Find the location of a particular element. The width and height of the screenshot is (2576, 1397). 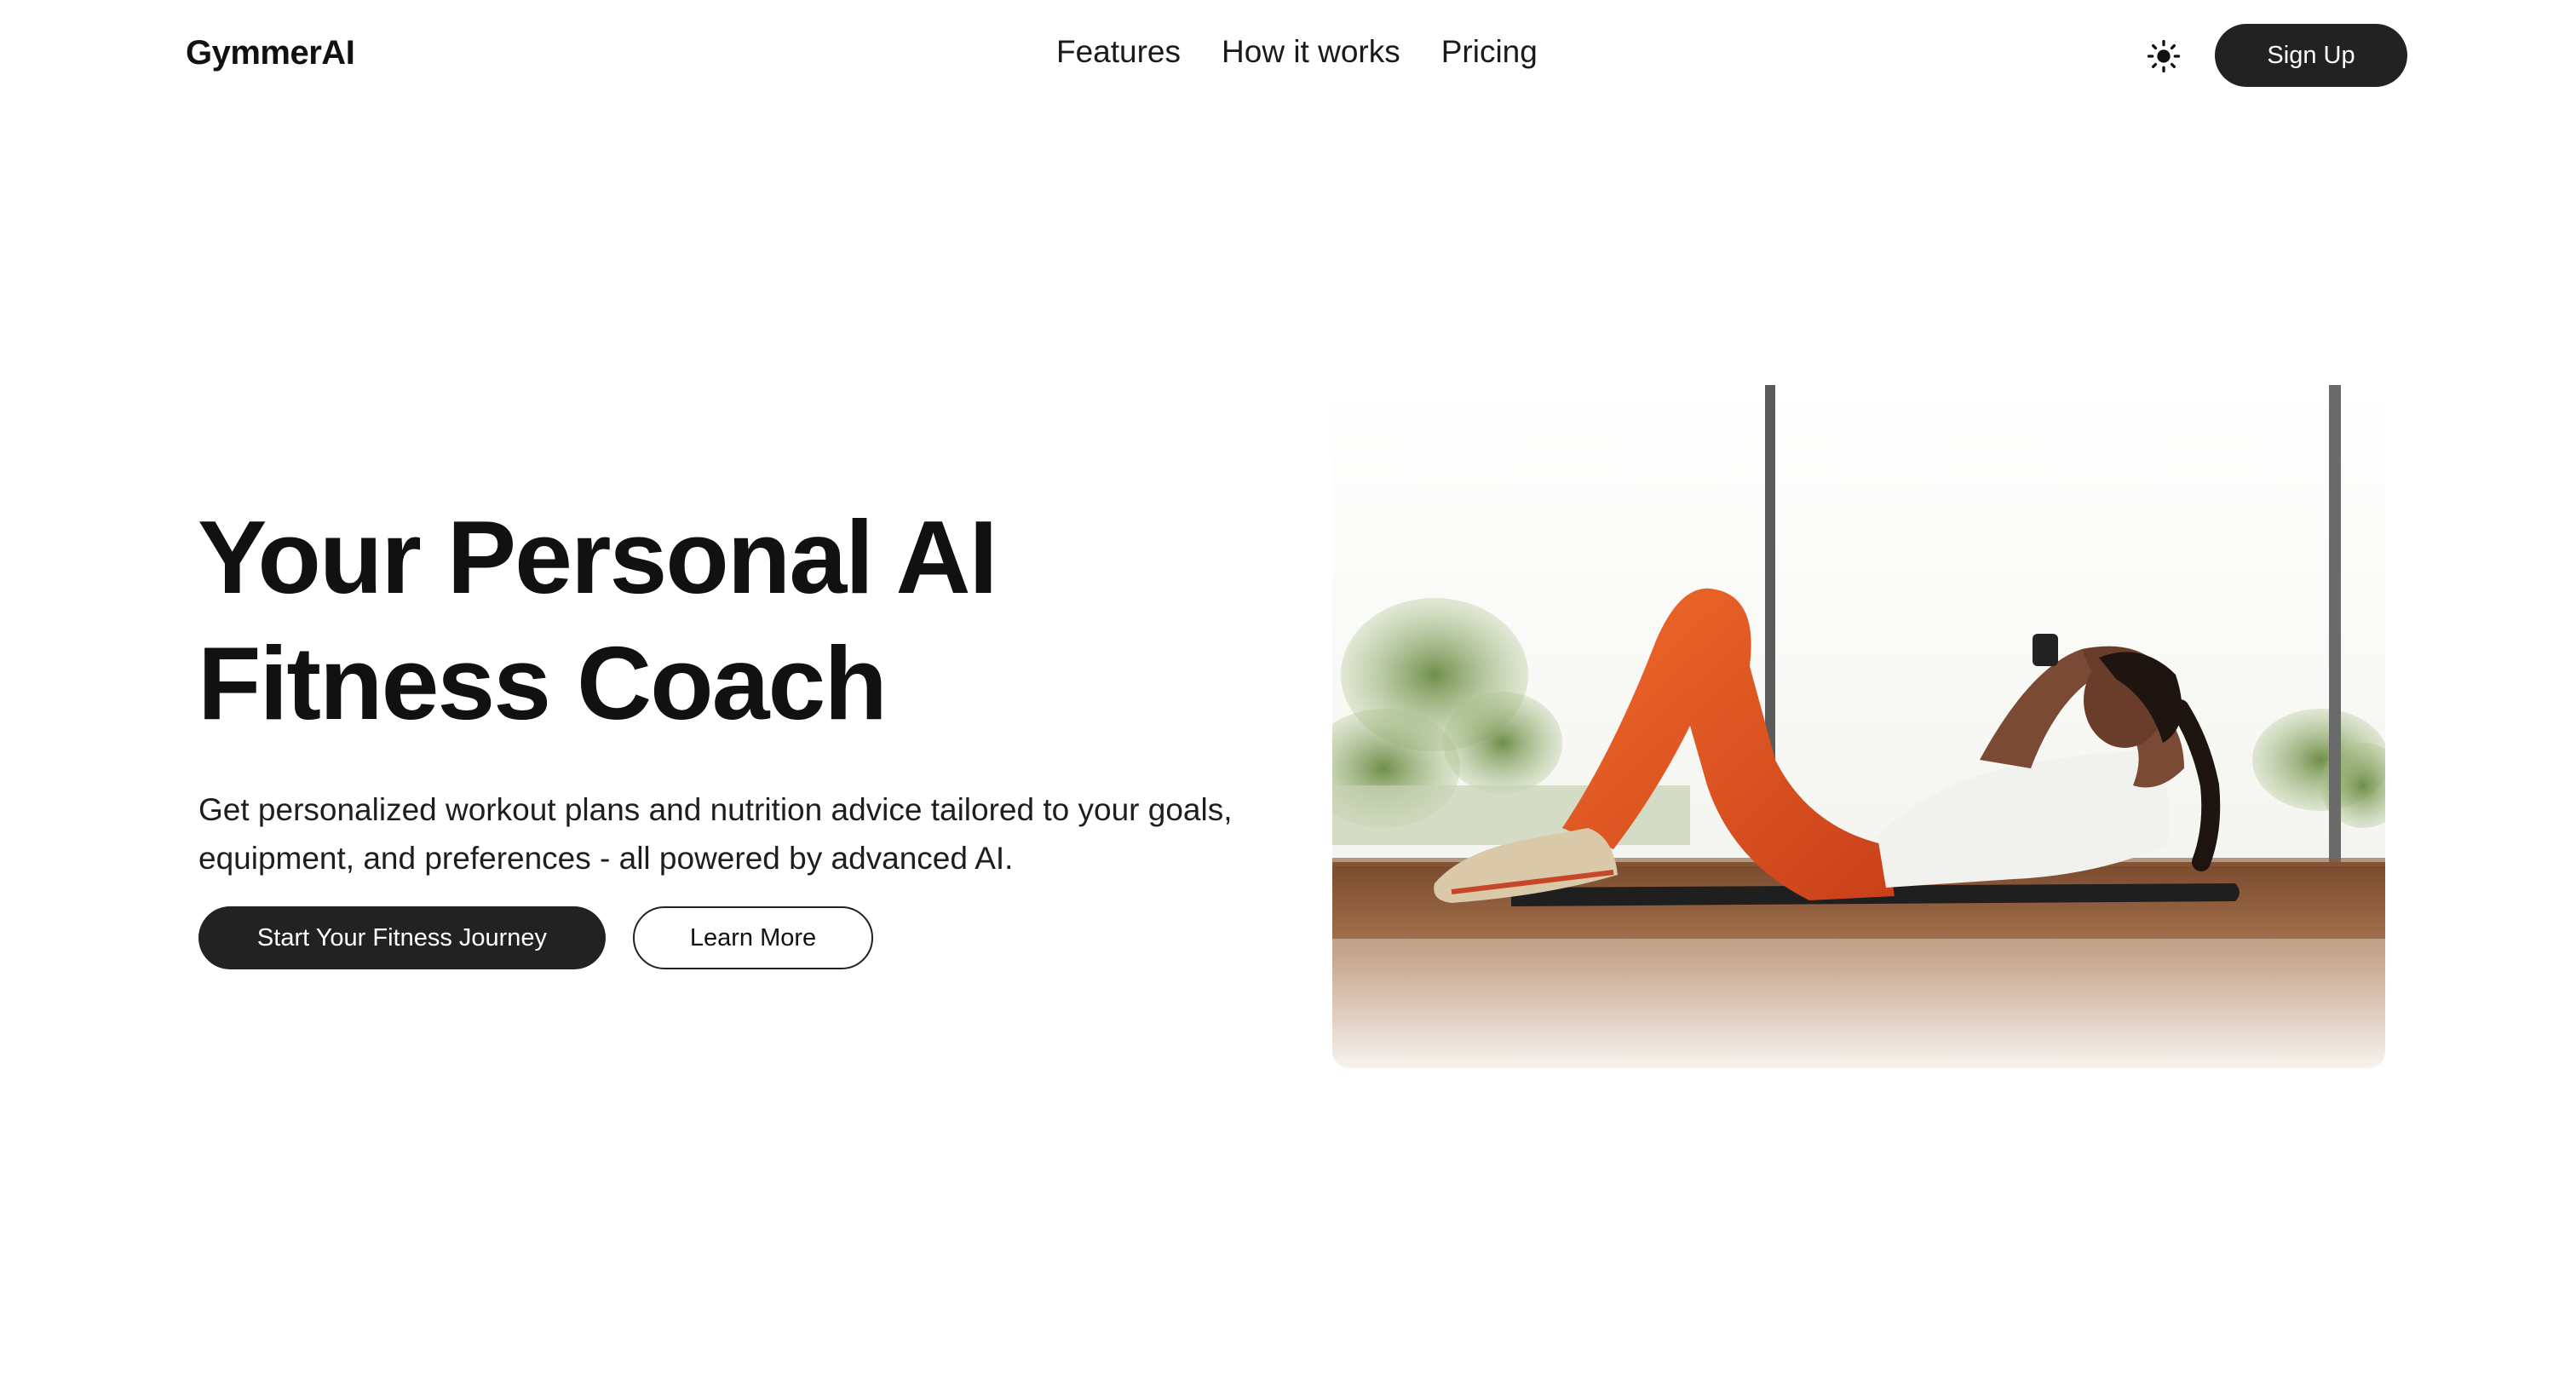

nav-link-how-it-works: How it works is located at coordinates (1311, 52).